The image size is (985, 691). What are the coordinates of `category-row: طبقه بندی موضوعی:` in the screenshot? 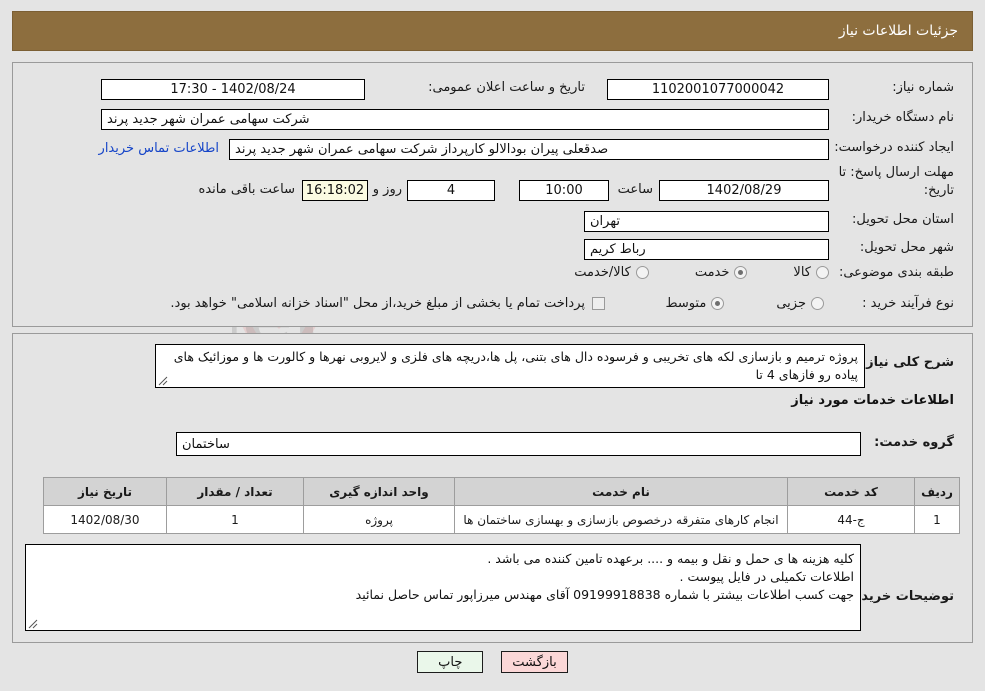 It's located at (896, 273).